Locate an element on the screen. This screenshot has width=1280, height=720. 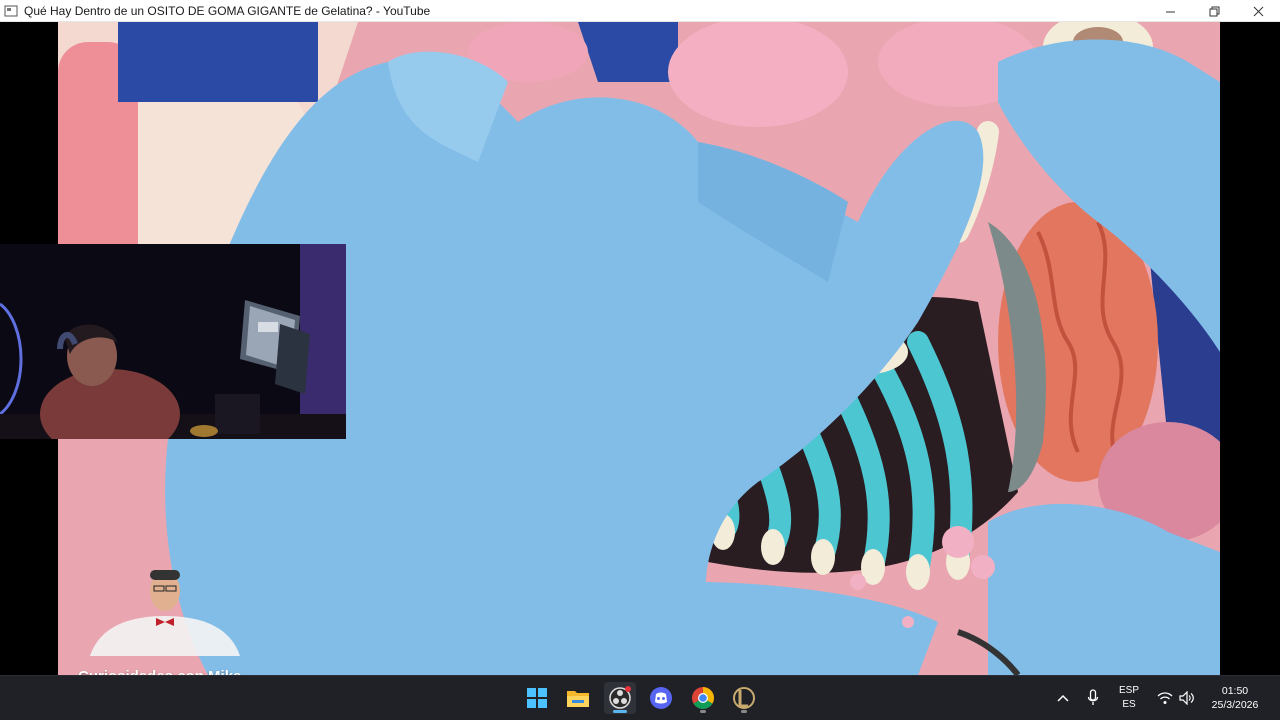
microphone-tray-button is located at coordinates (1093, 698).